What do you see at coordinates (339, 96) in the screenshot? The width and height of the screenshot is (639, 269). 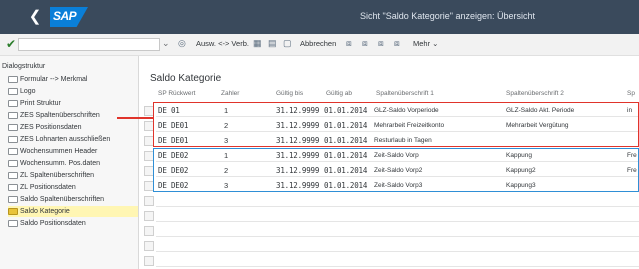 I see `column-header-gueltig-ab: Gültig ab` at bounding box center [339, 96].